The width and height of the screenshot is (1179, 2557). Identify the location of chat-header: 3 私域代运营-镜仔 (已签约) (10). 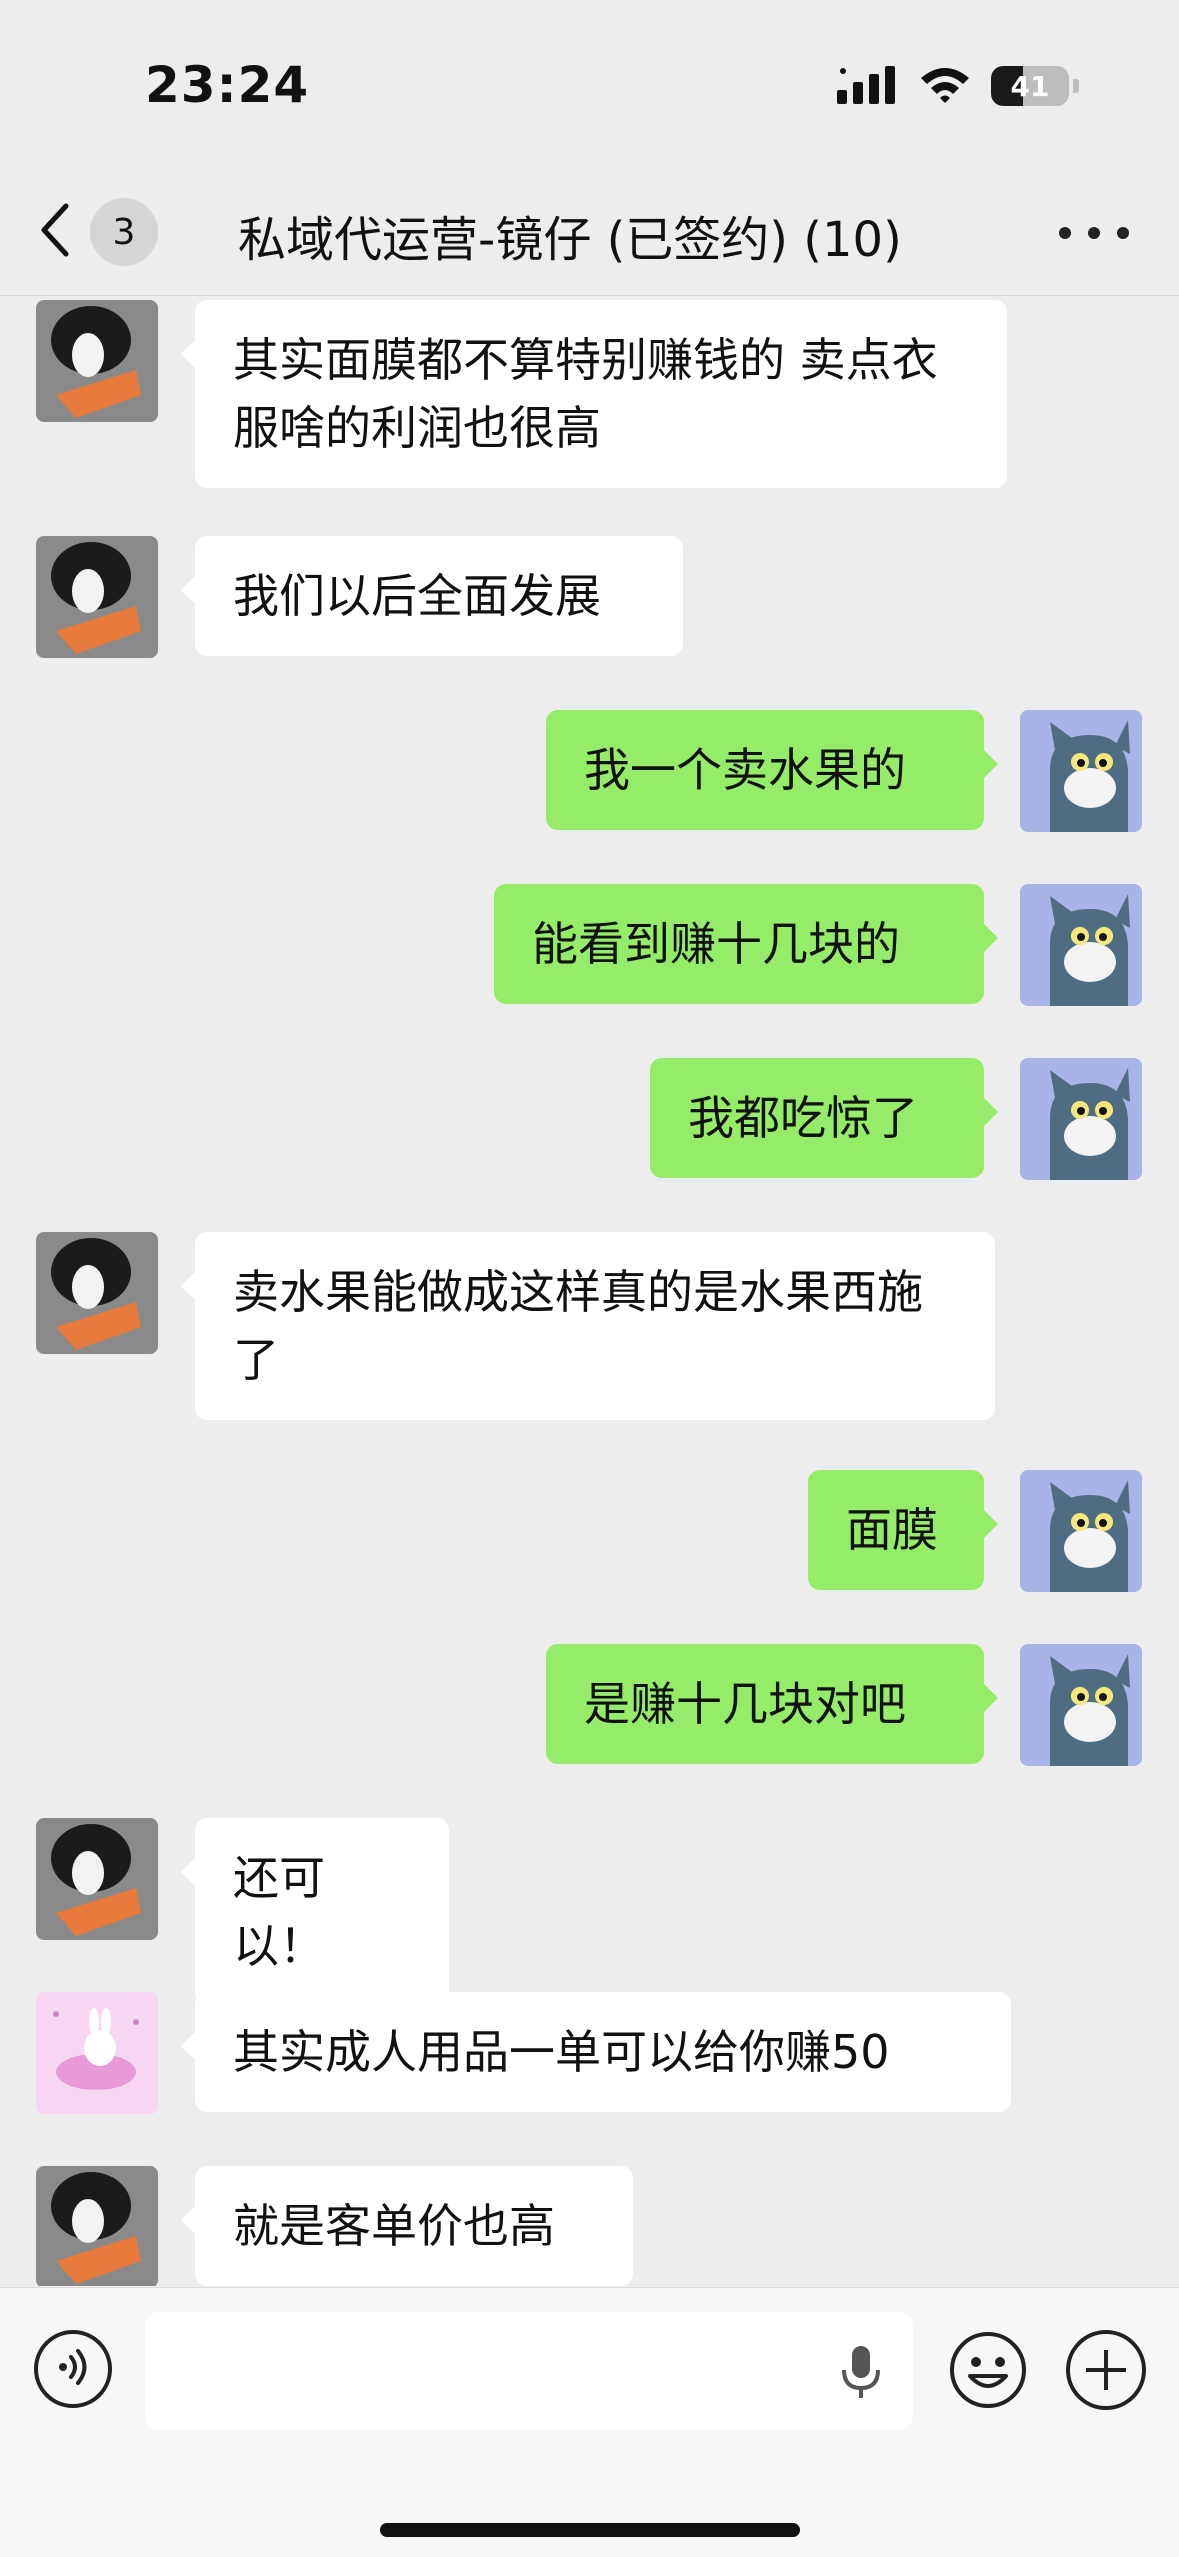
(589, 233).